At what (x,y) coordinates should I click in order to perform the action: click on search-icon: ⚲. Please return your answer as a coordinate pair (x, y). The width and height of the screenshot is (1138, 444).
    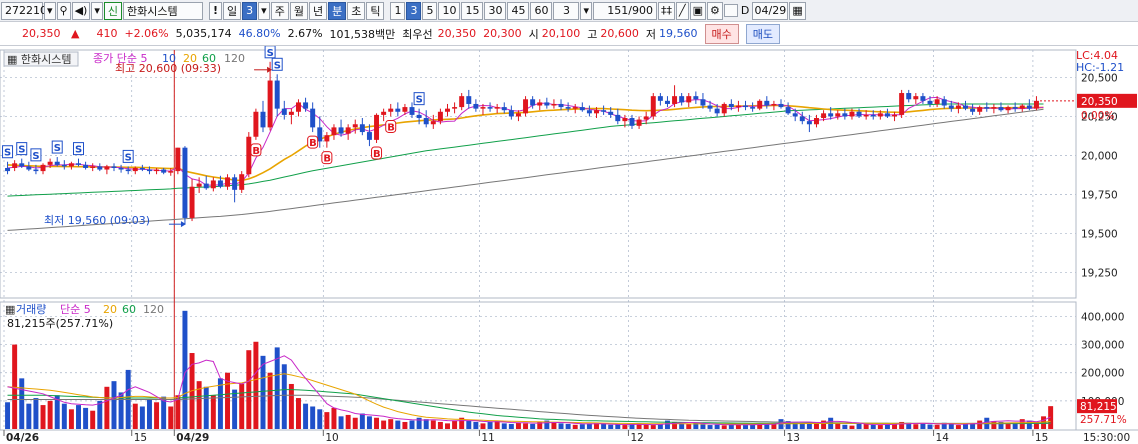
    Looking at the image, I should click on (63, 10).